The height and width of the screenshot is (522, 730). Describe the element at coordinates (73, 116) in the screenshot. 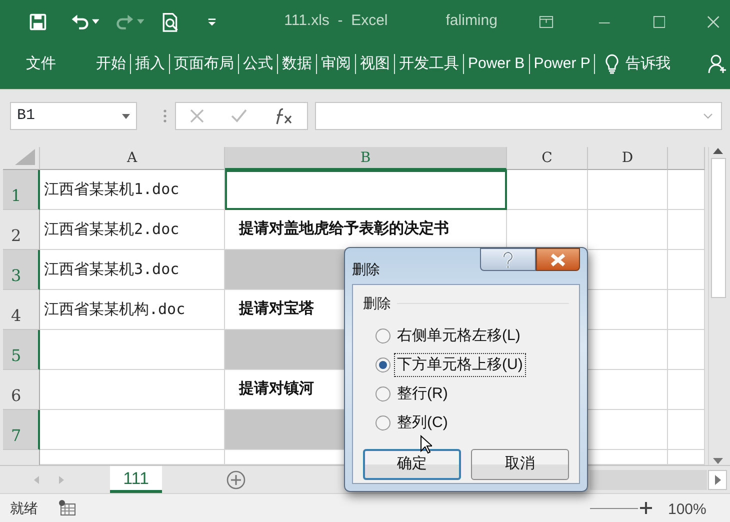

I see `name-box: B1` at that location.